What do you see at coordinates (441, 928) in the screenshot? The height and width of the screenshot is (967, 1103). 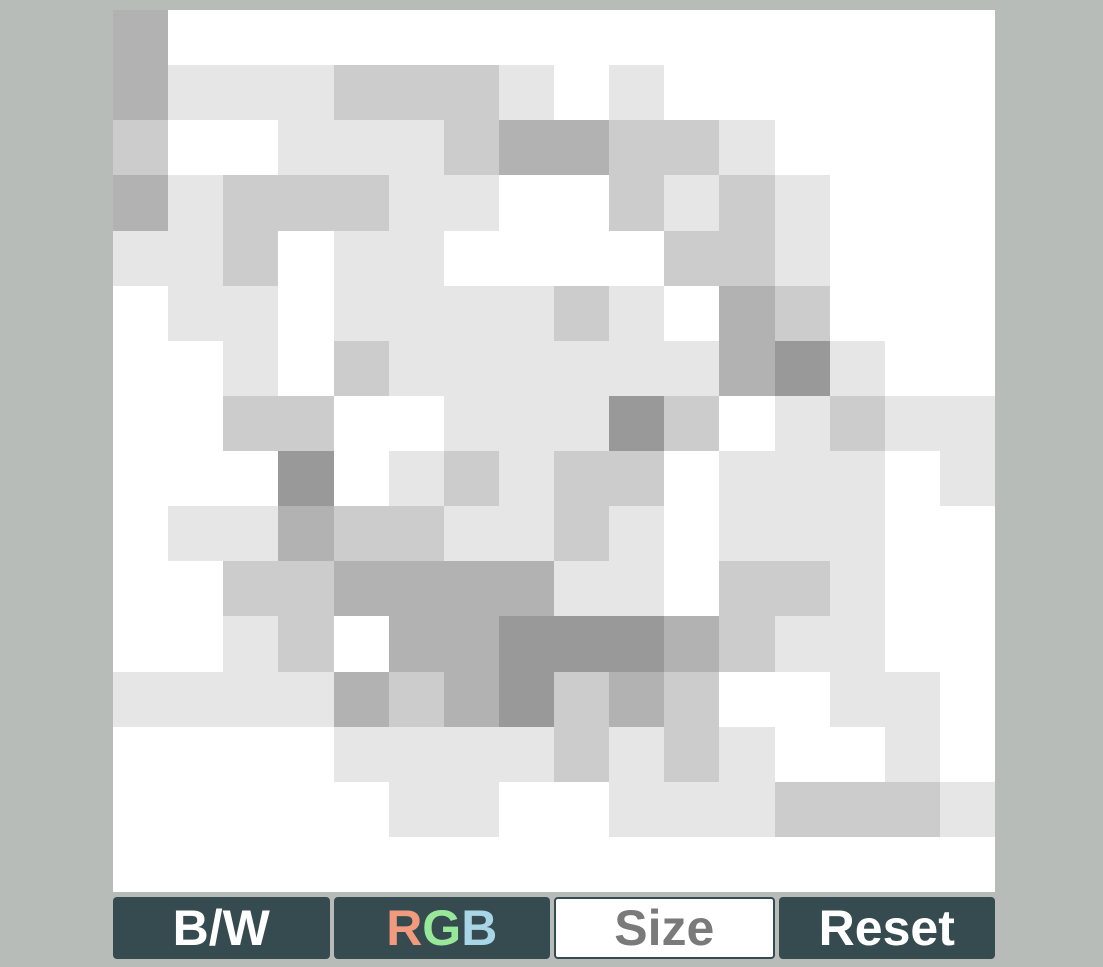 I see `rgb-button: RGB` at bounding box center [441, 928].